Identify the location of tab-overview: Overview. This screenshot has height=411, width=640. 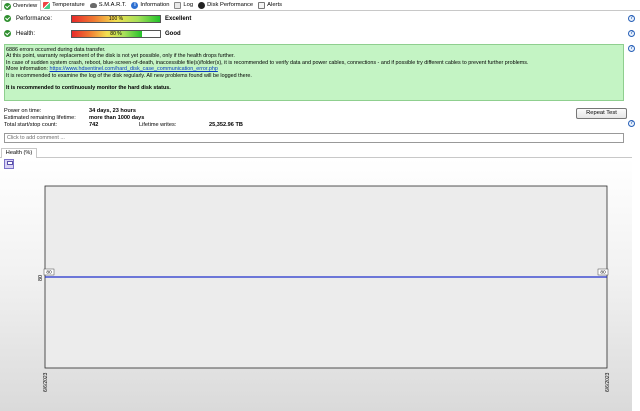
(21, 5).